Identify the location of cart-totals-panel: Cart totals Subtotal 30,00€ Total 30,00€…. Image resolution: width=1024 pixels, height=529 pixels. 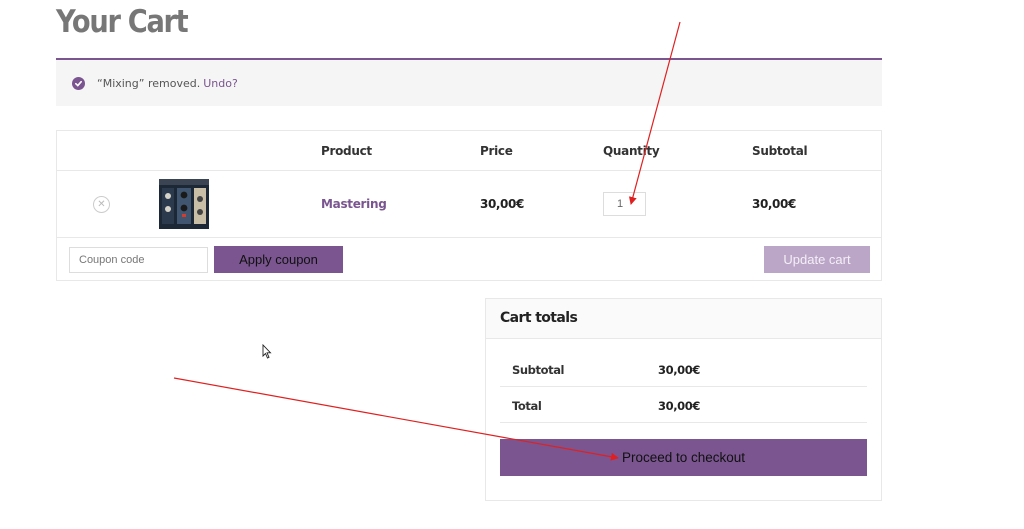
(683, 399).